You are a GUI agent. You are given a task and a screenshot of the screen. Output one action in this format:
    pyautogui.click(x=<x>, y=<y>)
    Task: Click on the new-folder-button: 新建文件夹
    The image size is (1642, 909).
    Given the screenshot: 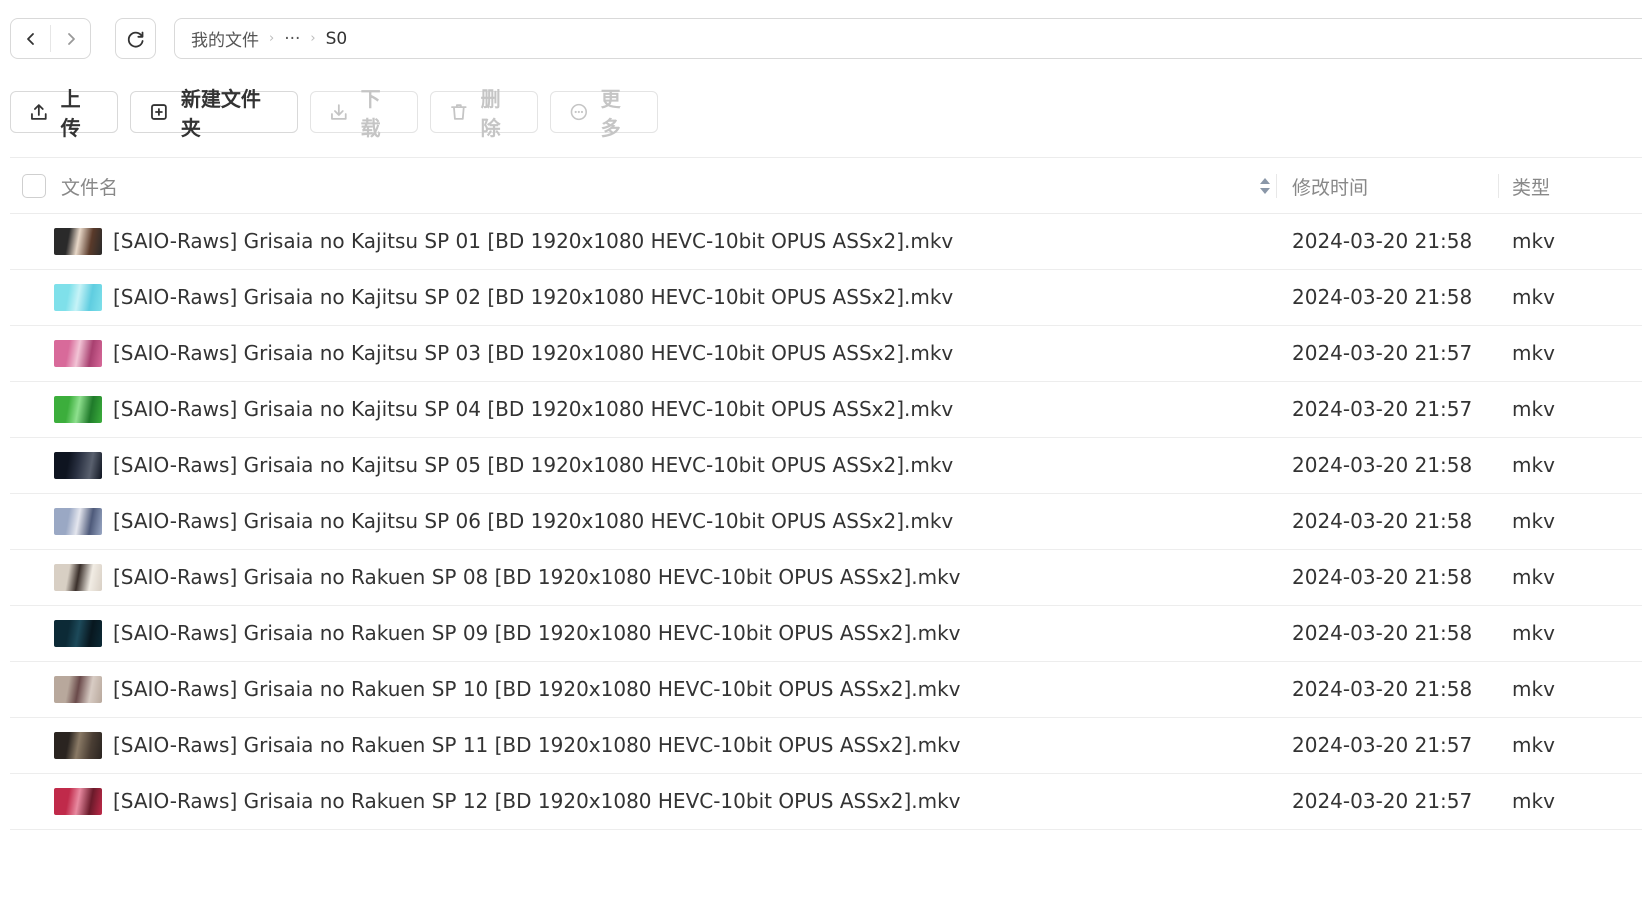 What is the action you would take?
    pyautogui.click(x=214, y=113)
    